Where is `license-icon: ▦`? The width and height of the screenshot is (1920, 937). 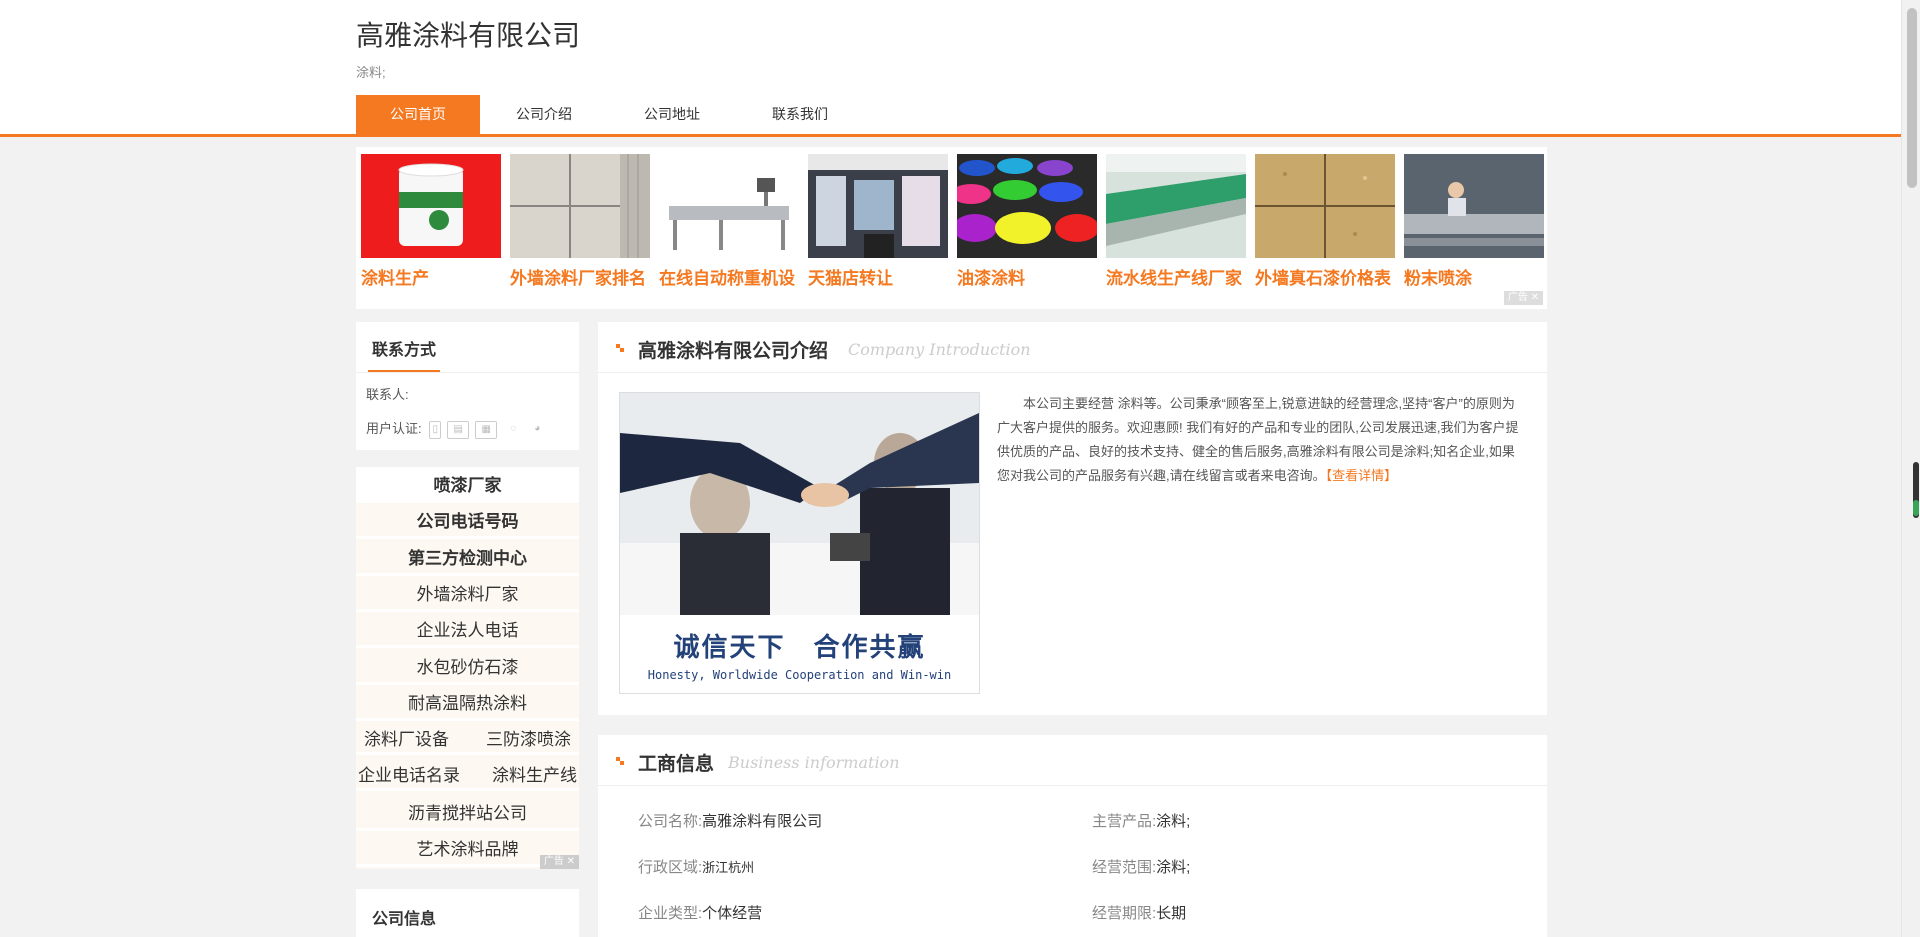
license-icon: ▦ is located at coordinates (486, 429).